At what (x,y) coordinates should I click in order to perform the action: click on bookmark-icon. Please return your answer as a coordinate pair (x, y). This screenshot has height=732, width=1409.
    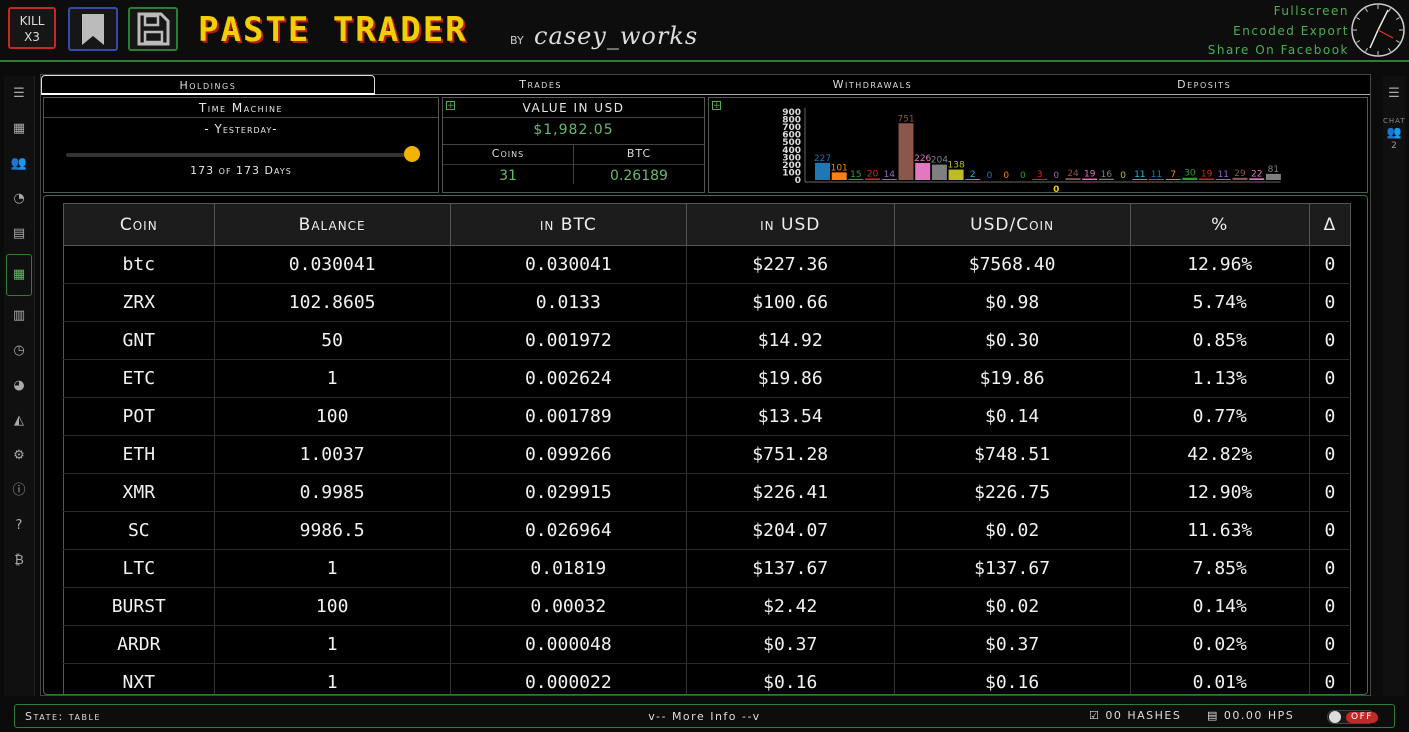
    Looking at the image, I should click on (93, 29).